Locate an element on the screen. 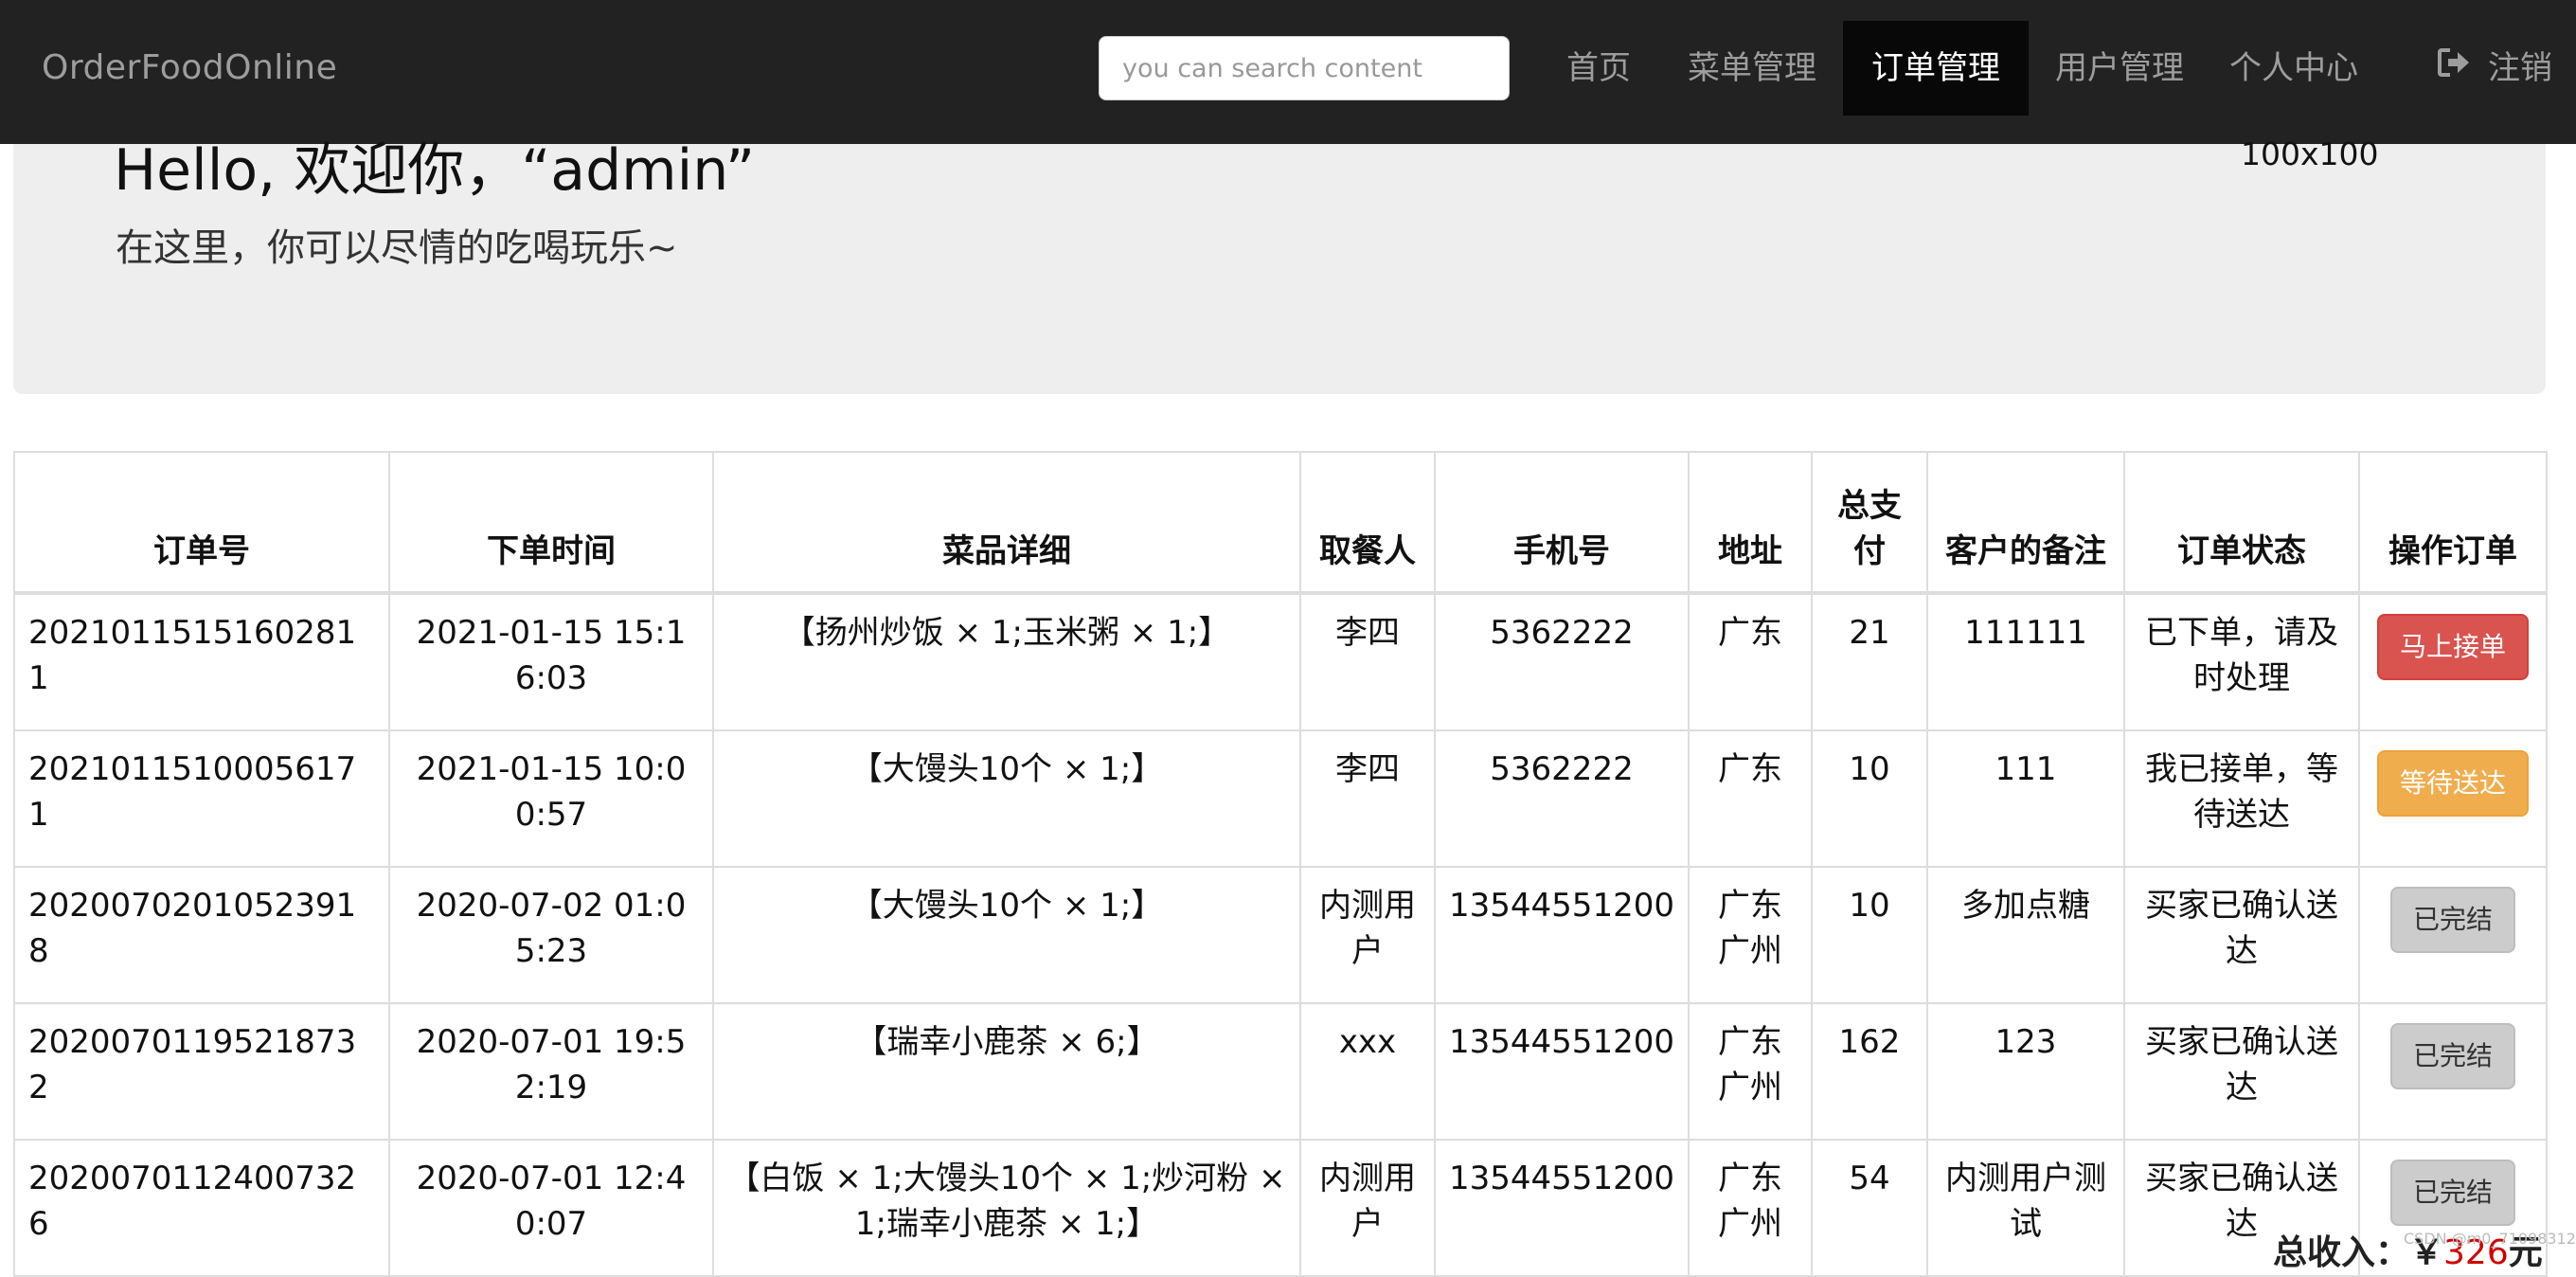  cell-total: 21 is located at coordinates (1869, 661).